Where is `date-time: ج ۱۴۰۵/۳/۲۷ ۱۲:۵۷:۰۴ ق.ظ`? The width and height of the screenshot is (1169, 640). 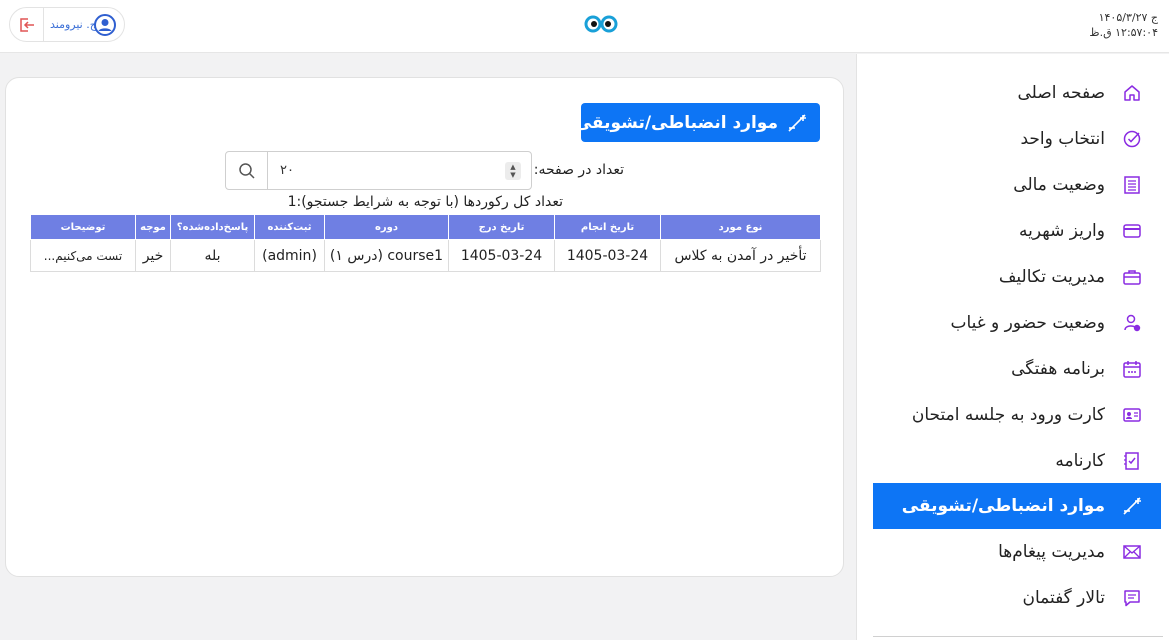
date-time: ج ۱۴۰۵/۳/۲۷ ۱۲:۵۷:۰۴ ق.ظ is located at coordinates (1123, 25).